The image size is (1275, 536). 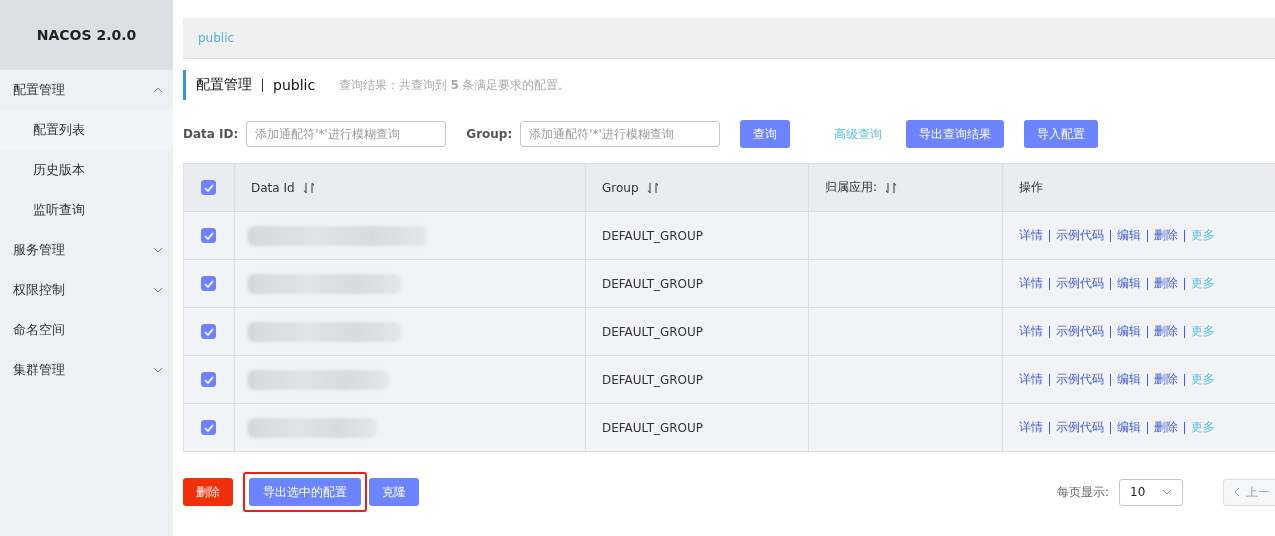 What do you see at coordinates (86, 35) in the screenshot?
I see `app-title: NACOS 2.0.0` at bounding box center [86, 35].